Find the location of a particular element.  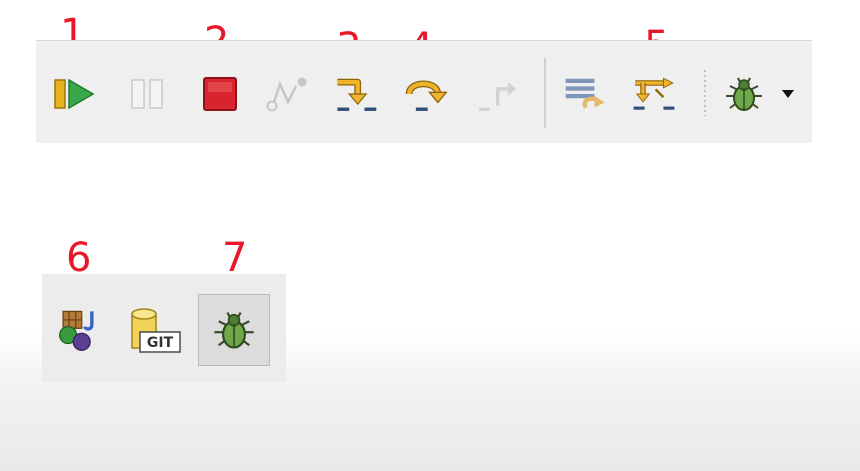

step-filters-button is located at coordinates (654, 94).